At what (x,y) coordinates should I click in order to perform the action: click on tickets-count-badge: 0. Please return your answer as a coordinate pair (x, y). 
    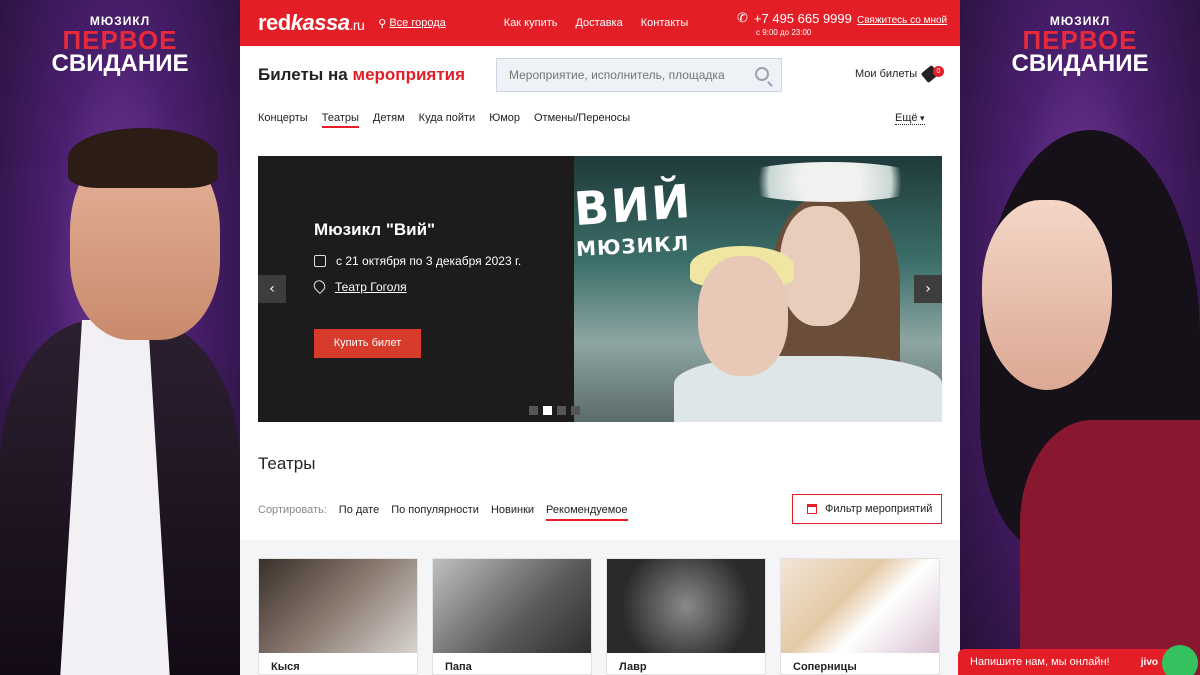
    Looking at the image, I should click on (938, 71).